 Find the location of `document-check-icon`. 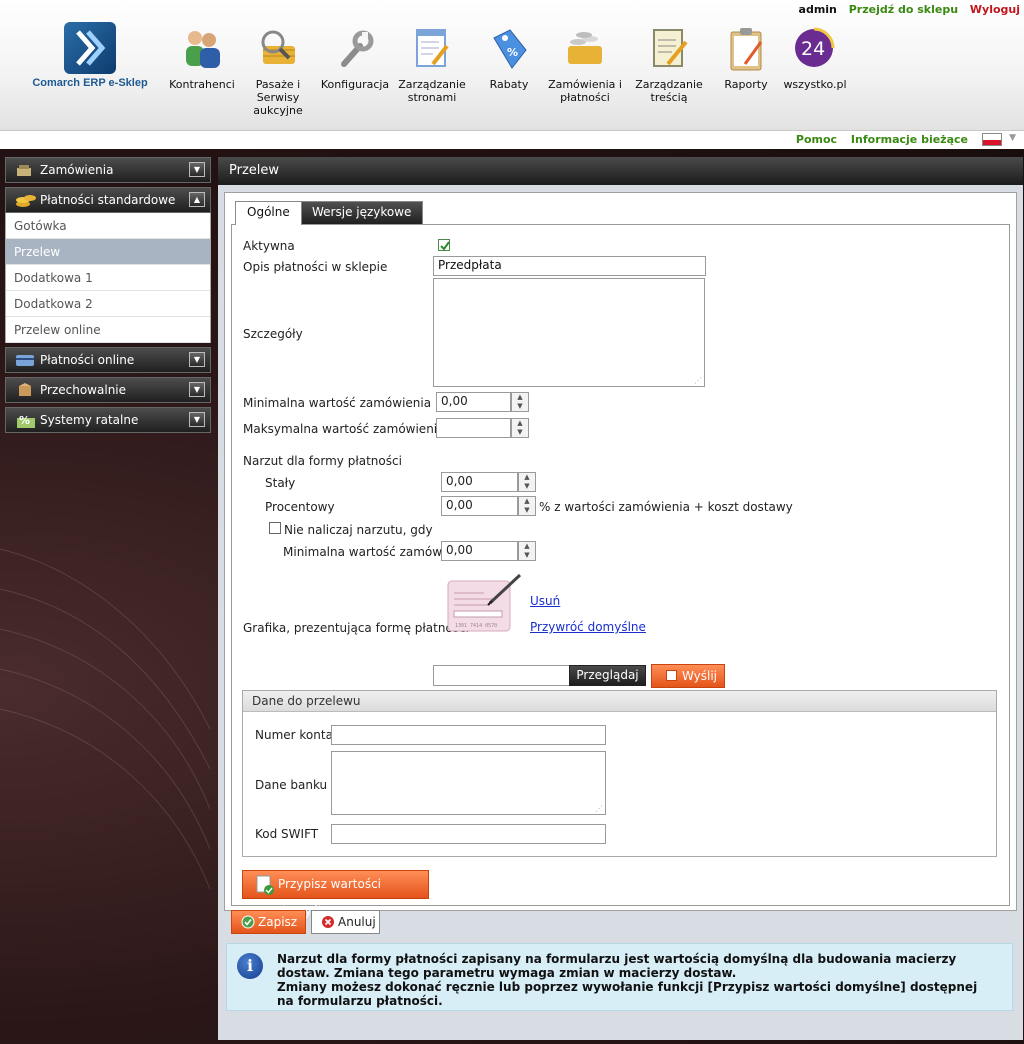

document-check-icon is located at coordinates (265, 885).